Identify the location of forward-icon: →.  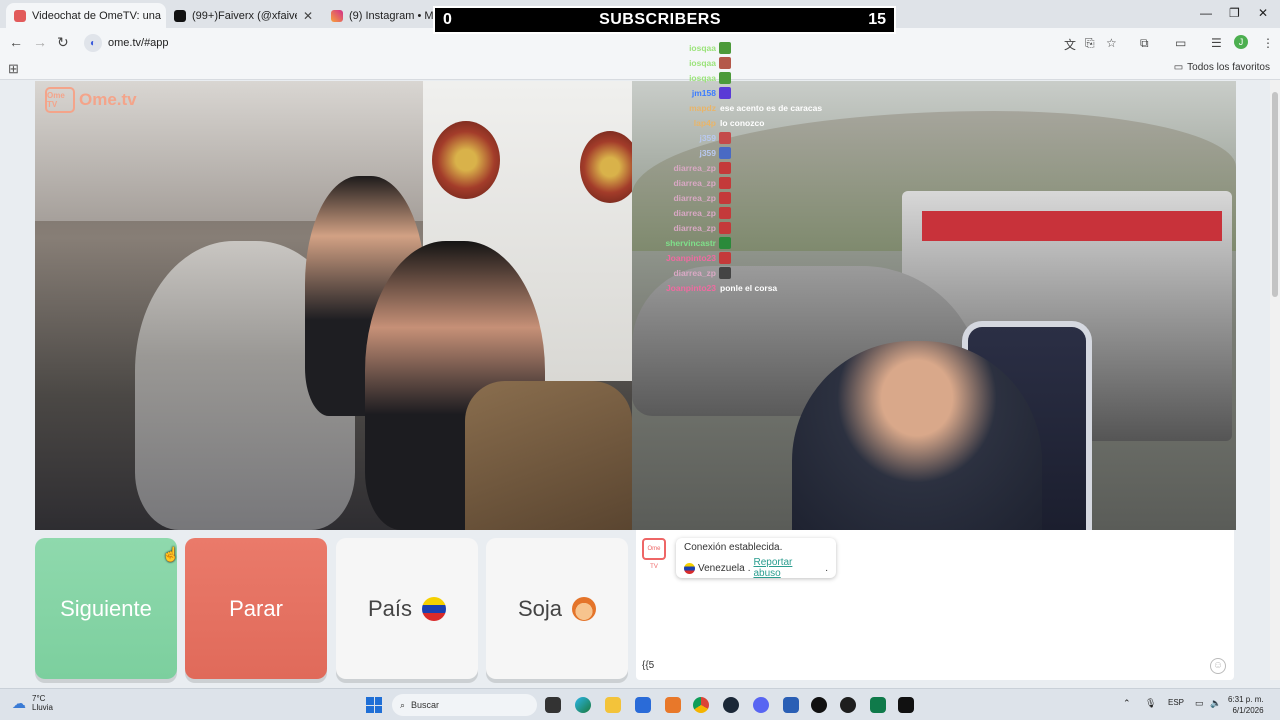
(40, 42).